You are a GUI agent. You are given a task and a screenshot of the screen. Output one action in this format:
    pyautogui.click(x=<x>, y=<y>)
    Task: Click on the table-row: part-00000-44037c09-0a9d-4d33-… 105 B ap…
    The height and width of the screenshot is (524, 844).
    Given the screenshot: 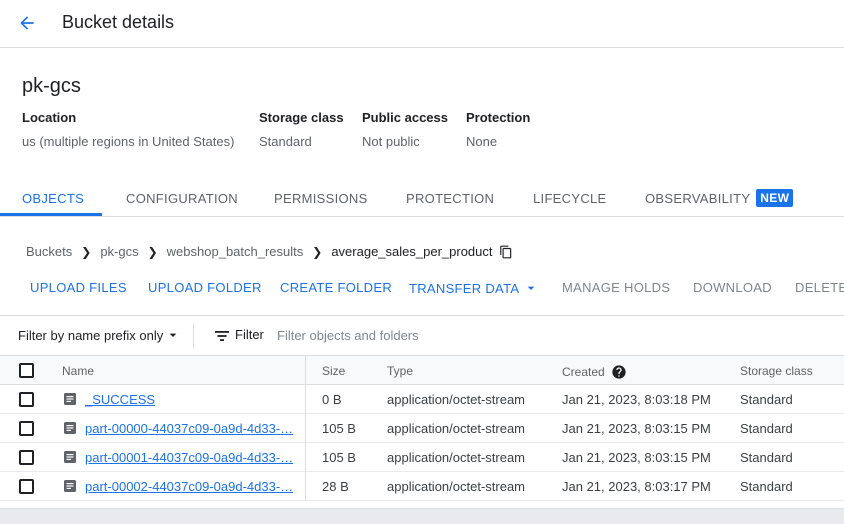 What is the action you would take?
    pyautogui.click(x=422, y=428)
    